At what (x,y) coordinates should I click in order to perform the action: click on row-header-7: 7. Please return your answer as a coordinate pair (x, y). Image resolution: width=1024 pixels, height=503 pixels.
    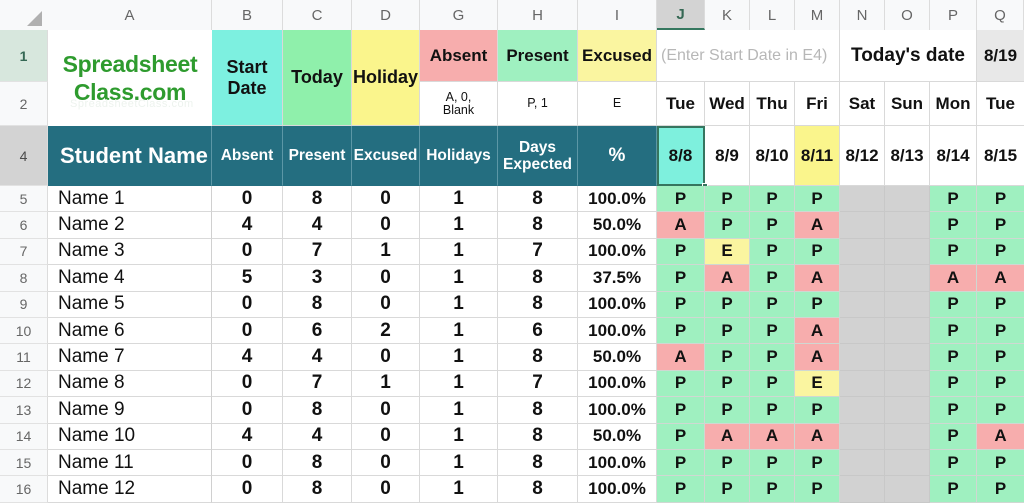
    Looking at the image, I should click on (24, 252).